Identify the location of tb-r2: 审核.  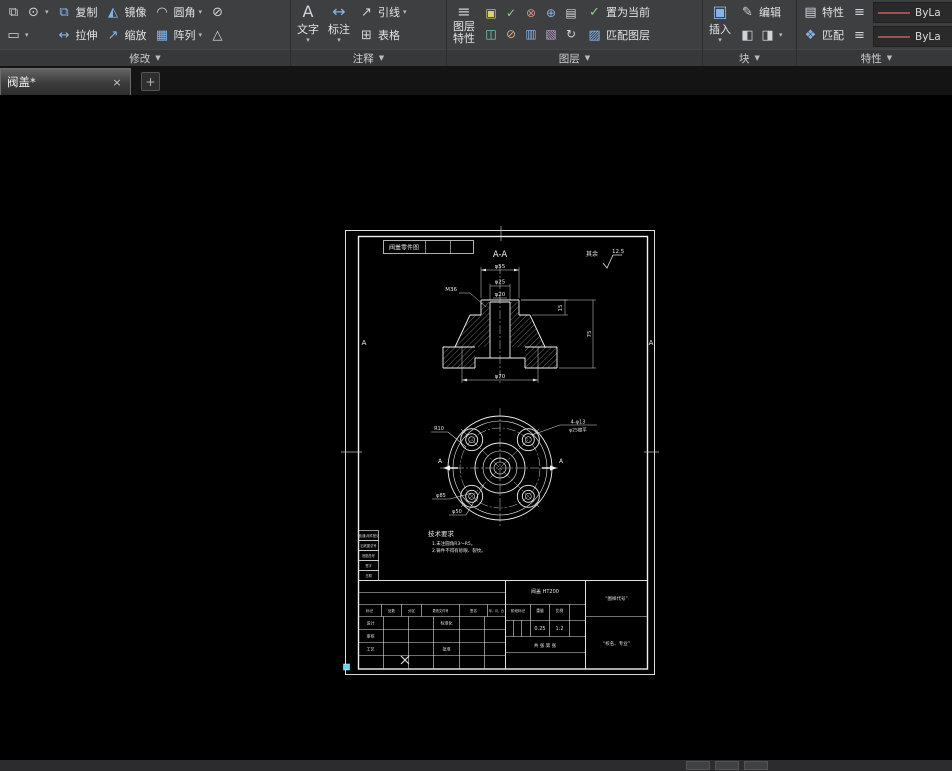
(371, 636).